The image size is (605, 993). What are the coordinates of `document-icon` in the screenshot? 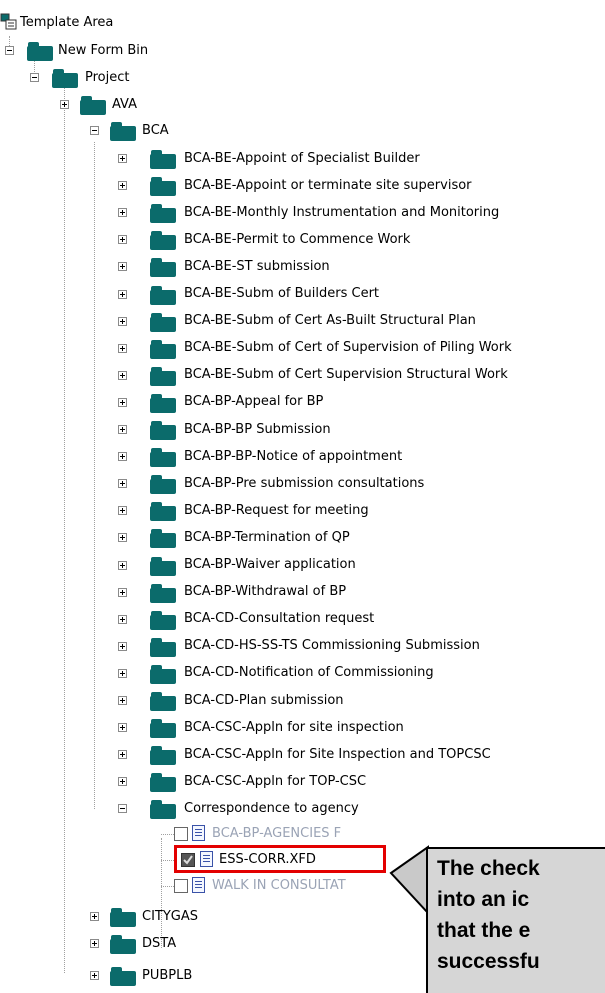 It's located at (198, 885).